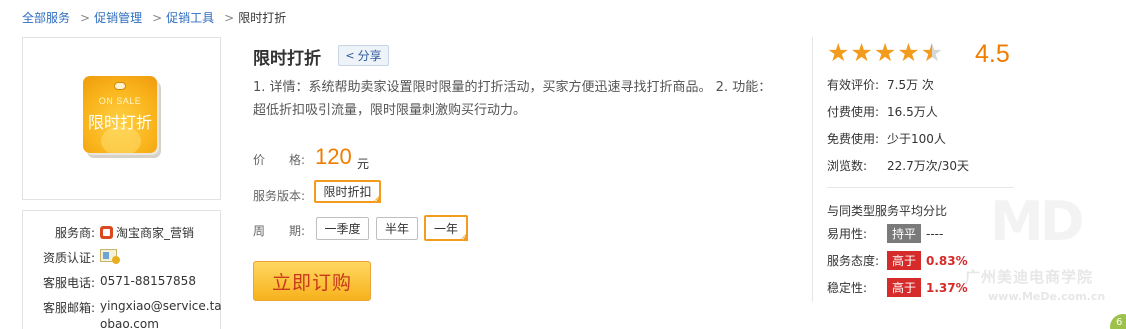  Describe the element at coordinates (279, 160) in the screenshot. I see `price-label: 价 格:` at that location.